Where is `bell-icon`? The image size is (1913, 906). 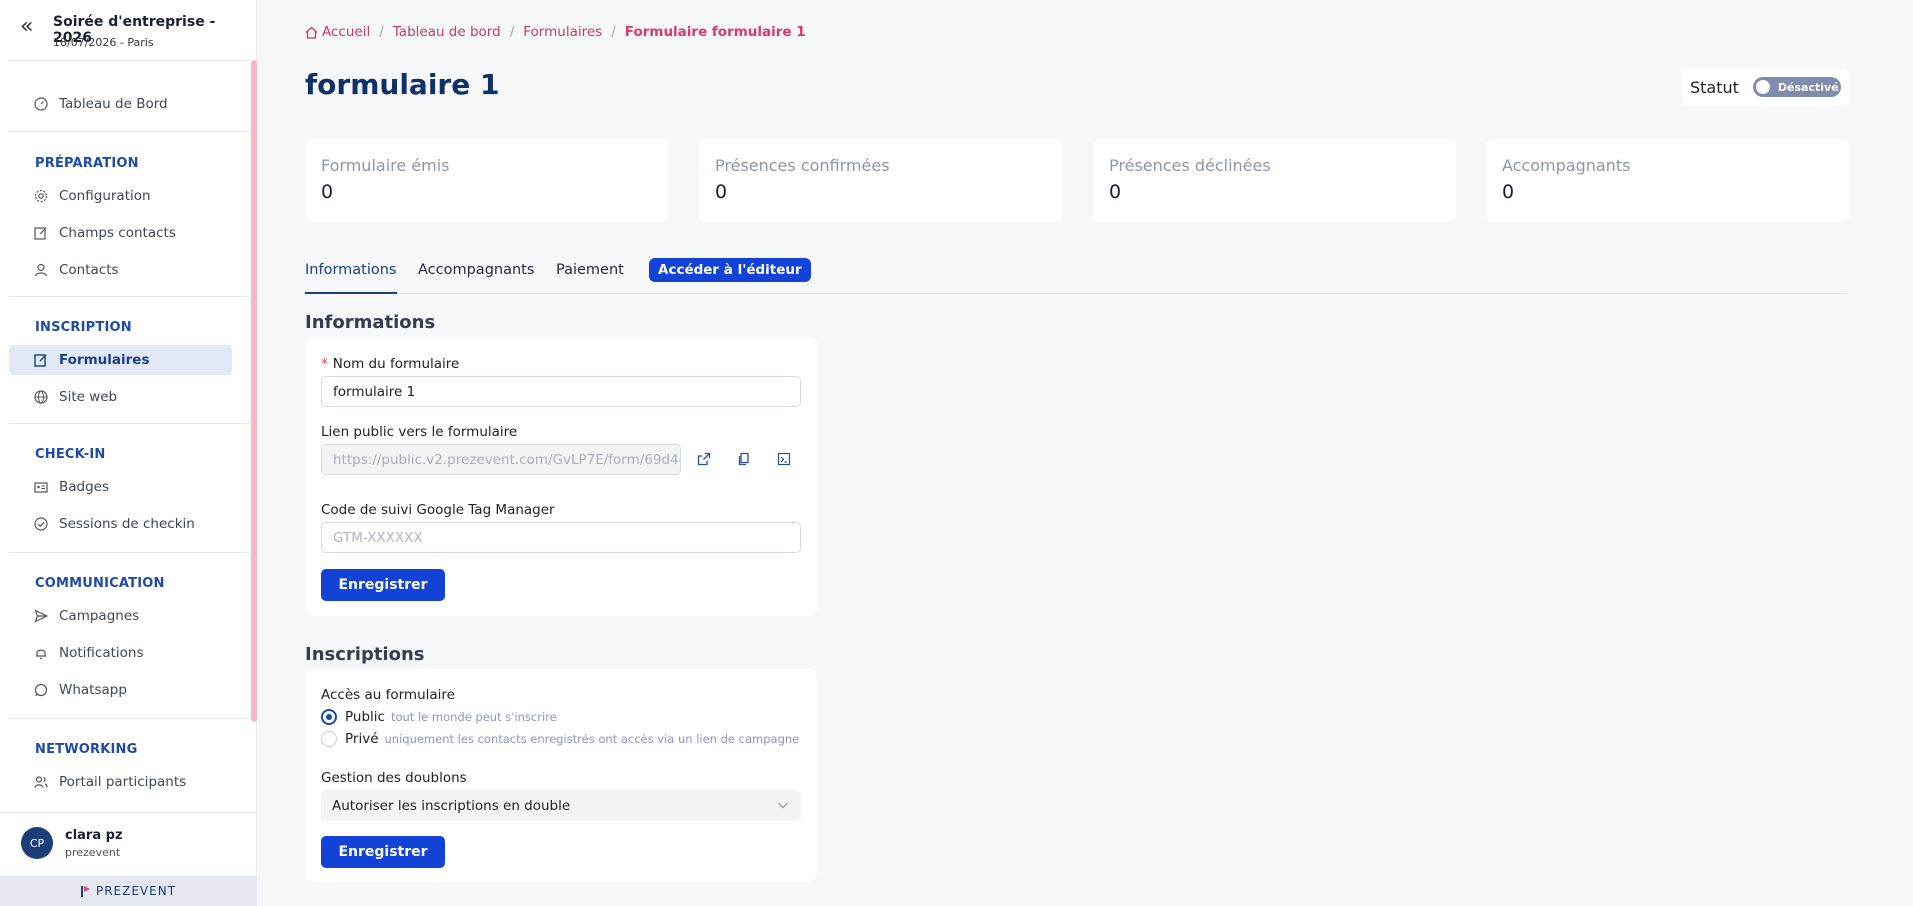 bell-icon is located at coordinates (41, 653).